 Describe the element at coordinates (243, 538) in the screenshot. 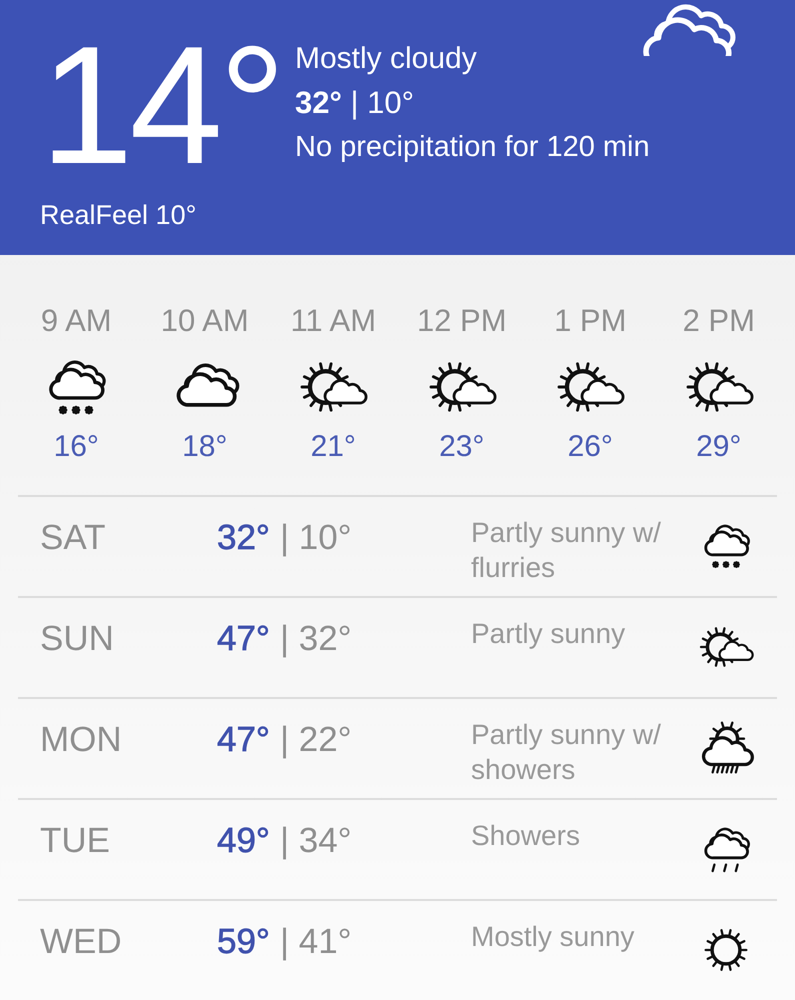

I see `high-temperature: 32°` at that location.